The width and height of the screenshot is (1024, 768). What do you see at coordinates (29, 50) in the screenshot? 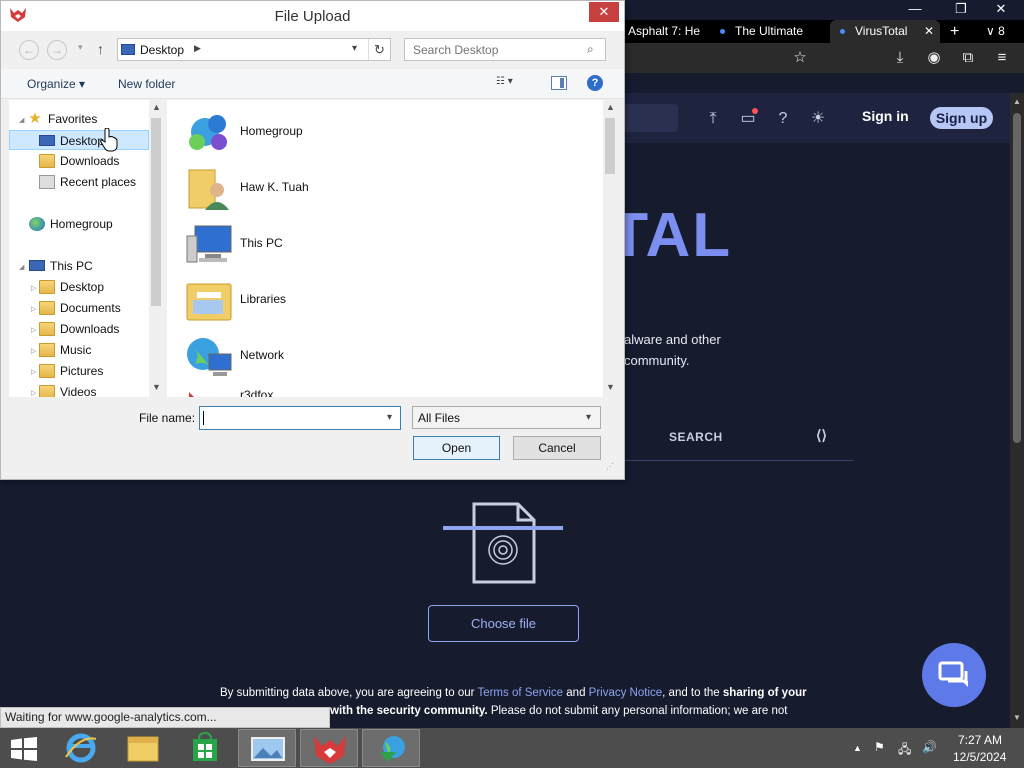
I see `back-button: ←` at bounding box center [29, 50].